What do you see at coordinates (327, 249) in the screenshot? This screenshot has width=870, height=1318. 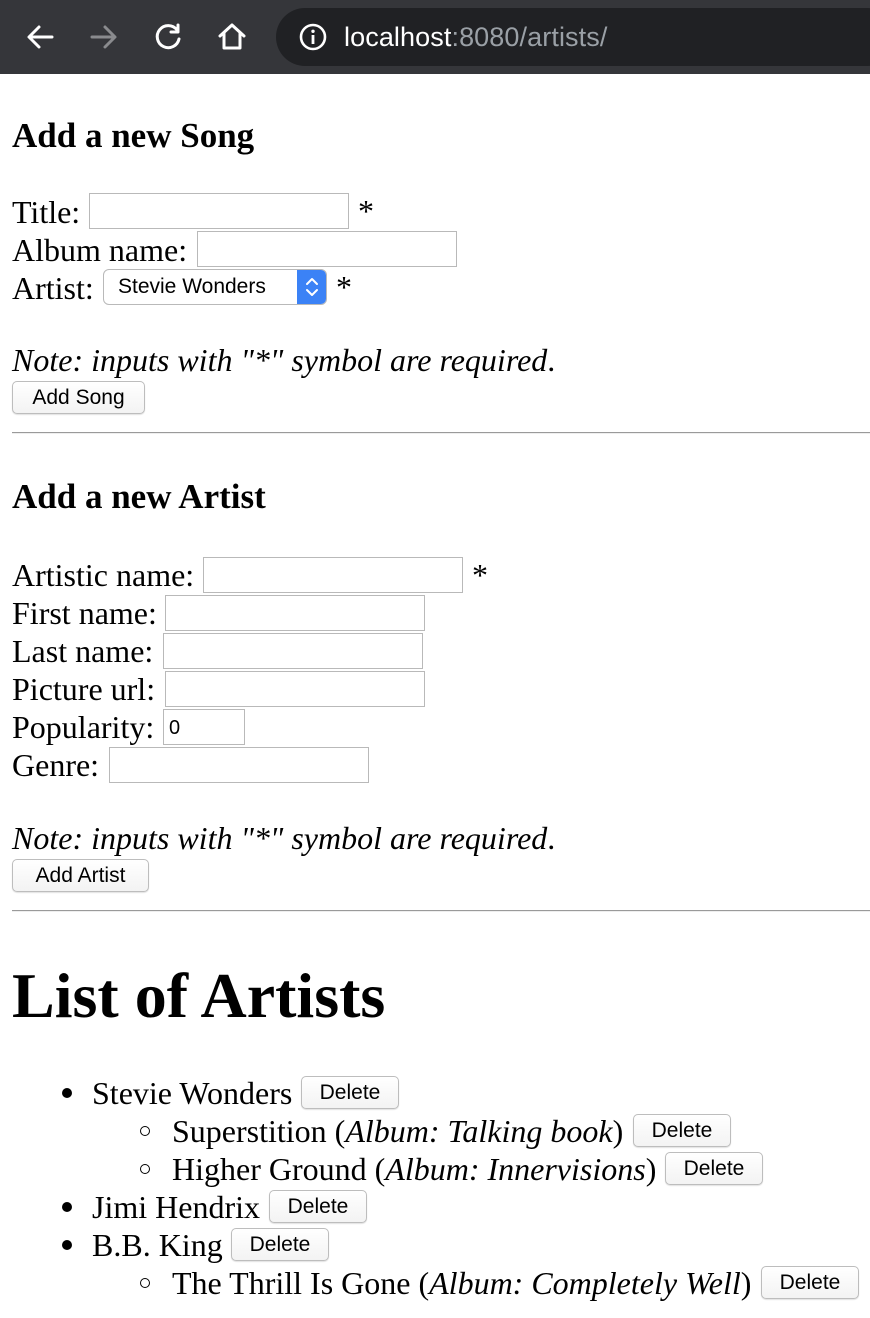 I see `album-name-input` at bounding box center [327, 249].